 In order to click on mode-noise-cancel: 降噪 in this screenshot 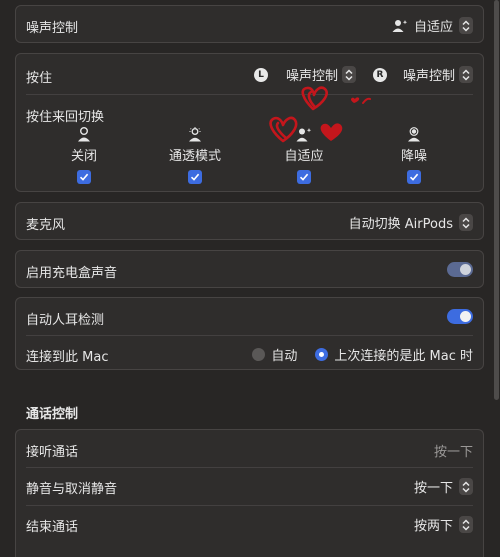, I will do `click(414, 155)`.